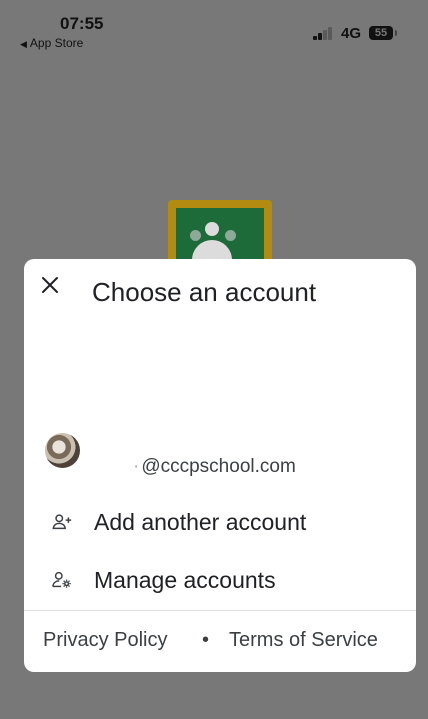 This screenshot has height=719, width=428. I want to click on manage-accounts-button: Manage accounts, so click(220, 581).